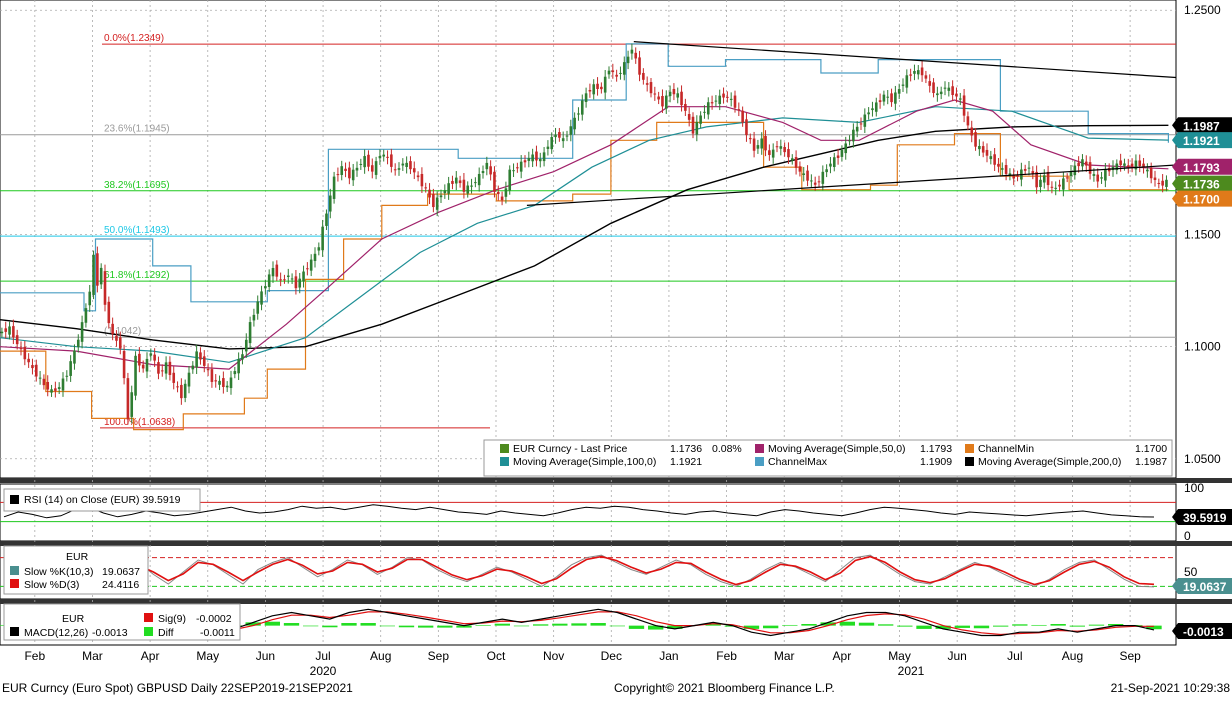 This screenshot has height=702, width=1232. I want to click on stoch-legend-value: 24.4116, so click(120, 585).